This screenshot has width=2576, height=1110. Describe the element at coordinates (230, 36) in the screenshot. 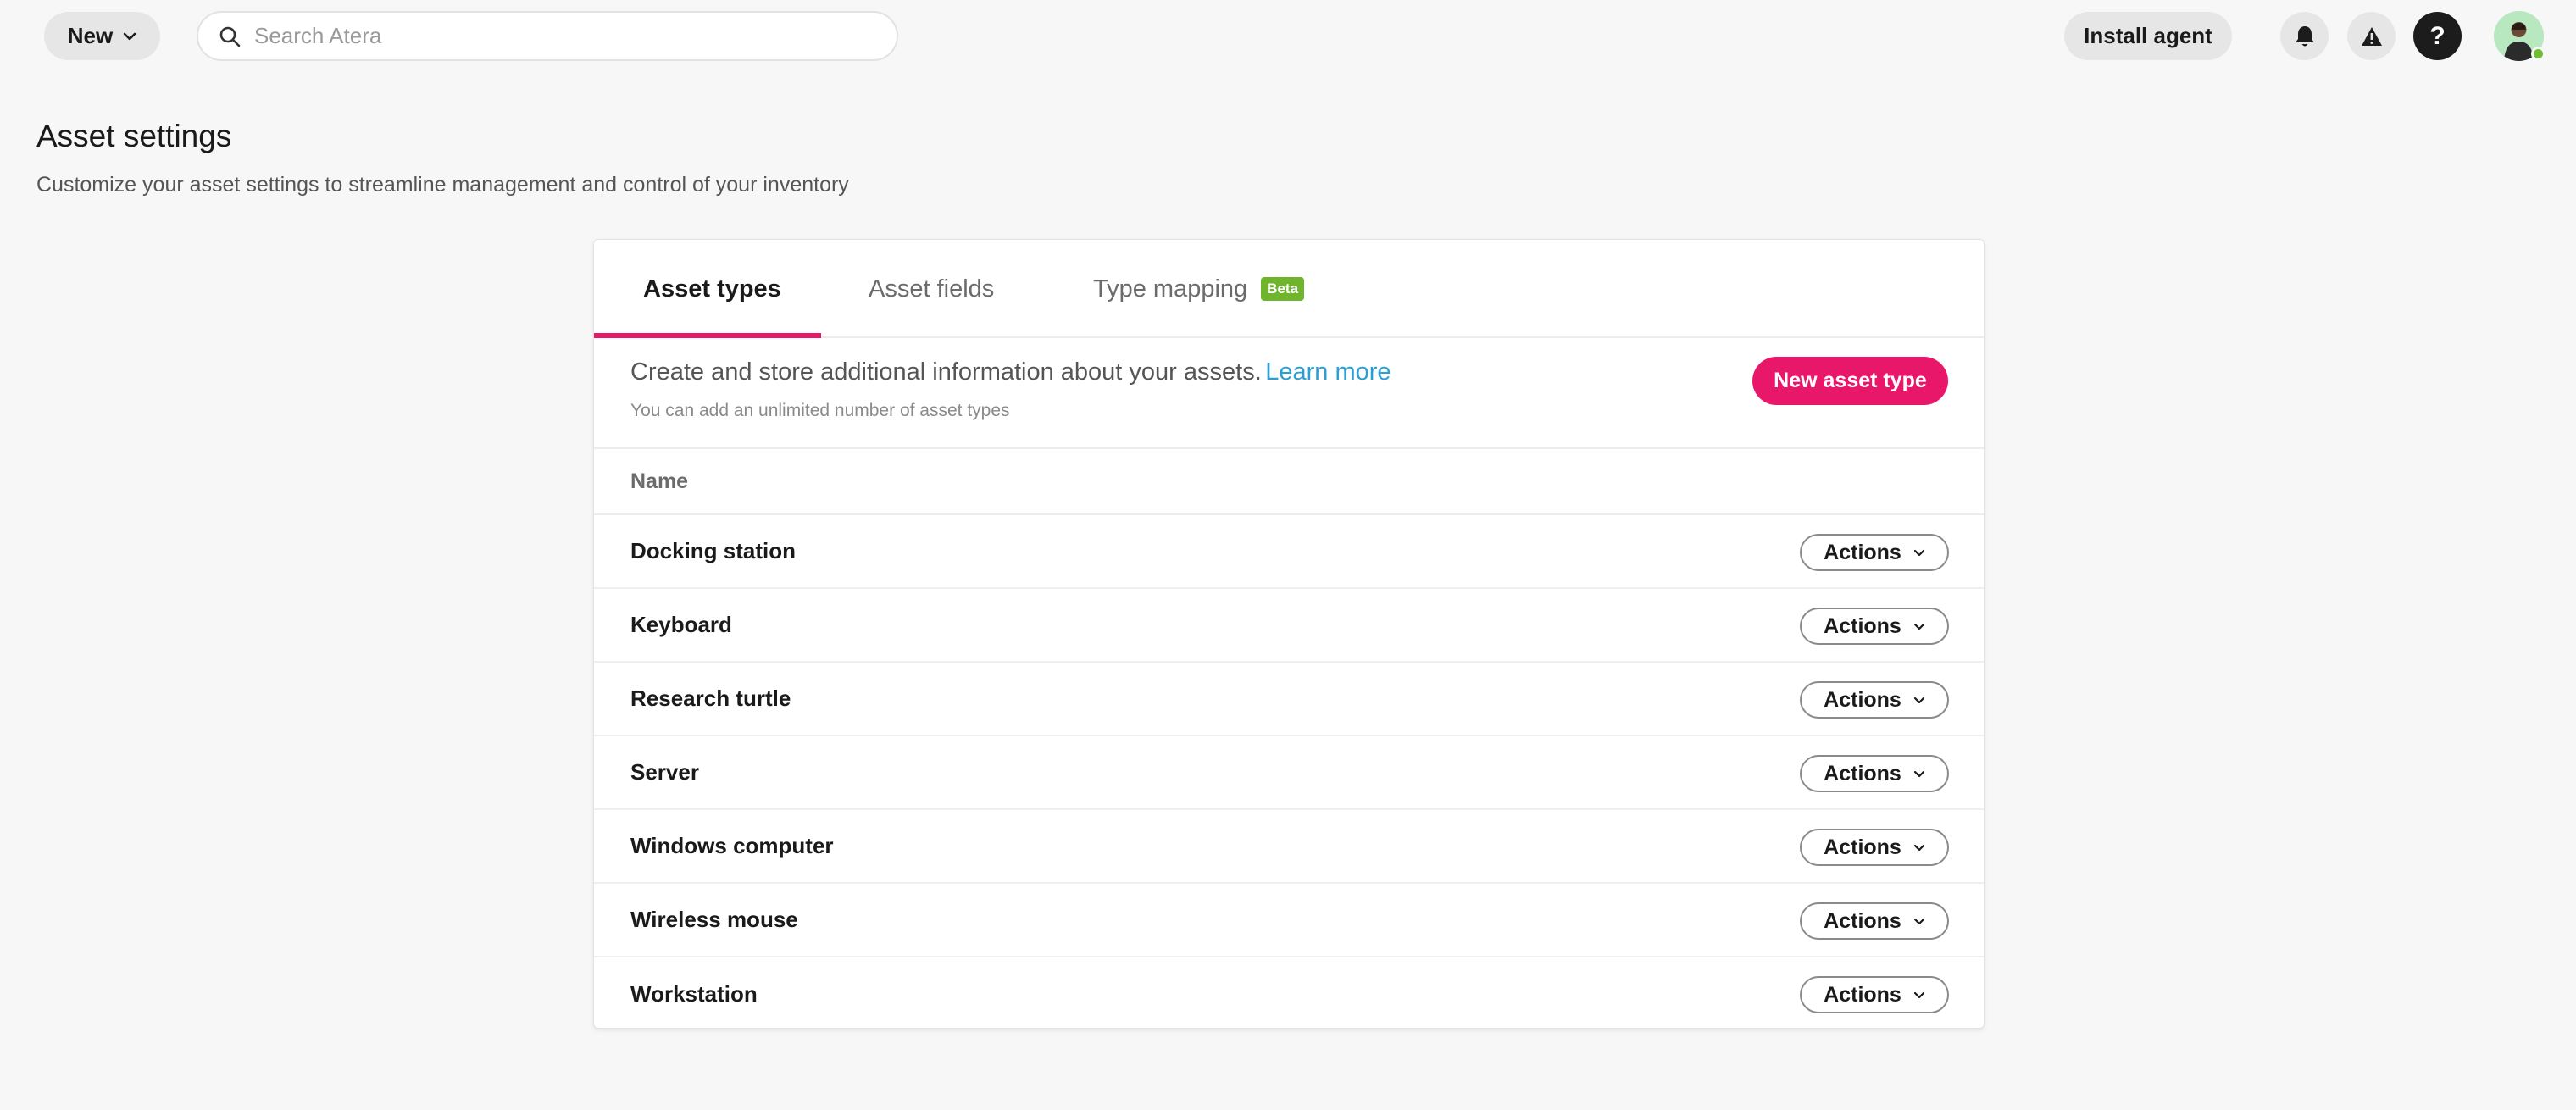

I see `search-icon` at that location.